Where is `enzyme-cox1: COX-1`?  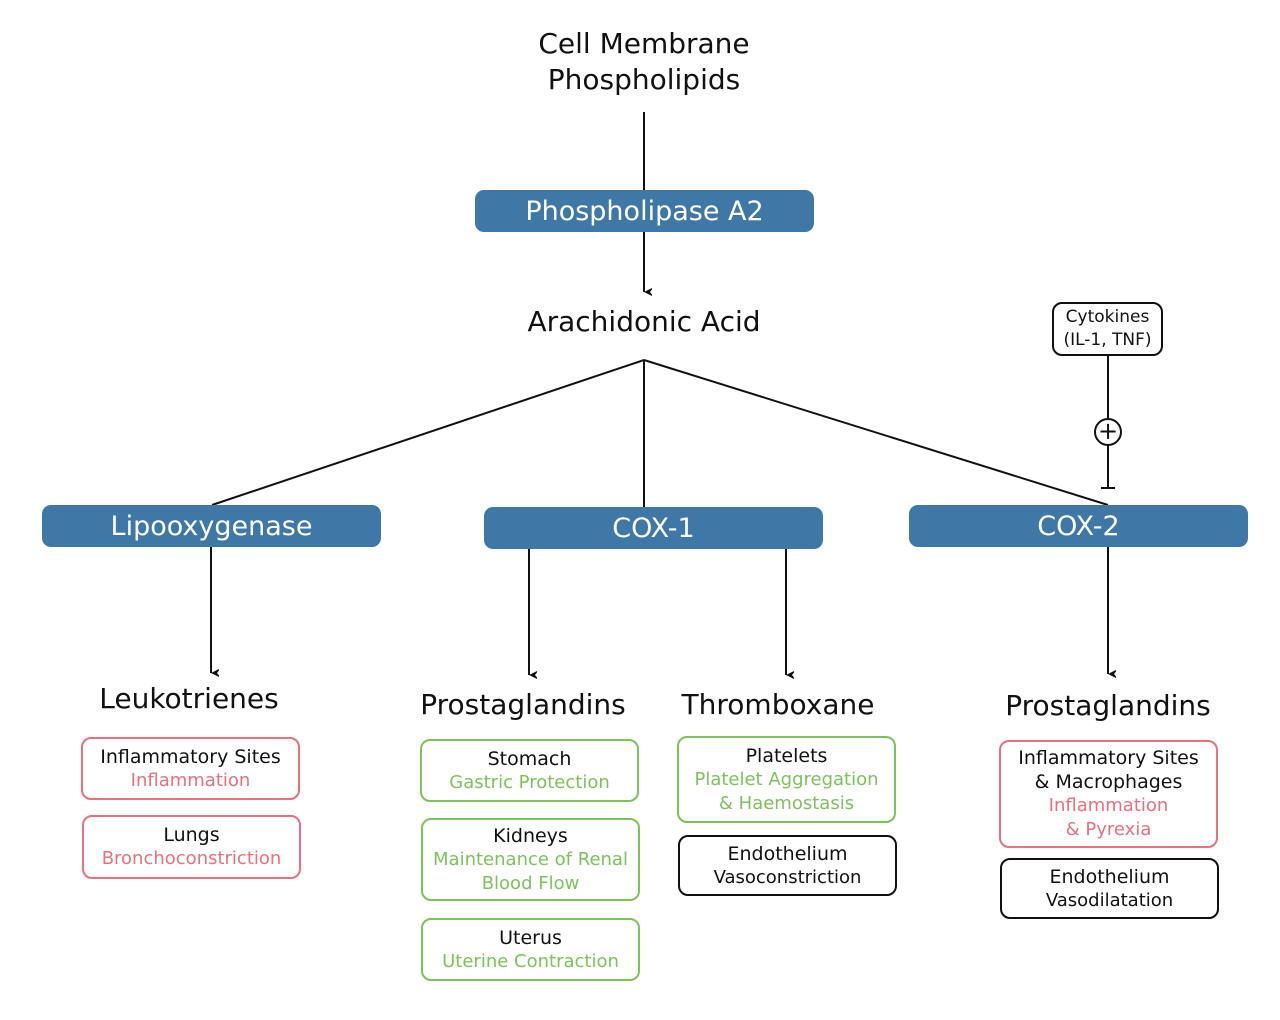 enzyme-cox1: COX-1 is located at coordinates (653, 528).